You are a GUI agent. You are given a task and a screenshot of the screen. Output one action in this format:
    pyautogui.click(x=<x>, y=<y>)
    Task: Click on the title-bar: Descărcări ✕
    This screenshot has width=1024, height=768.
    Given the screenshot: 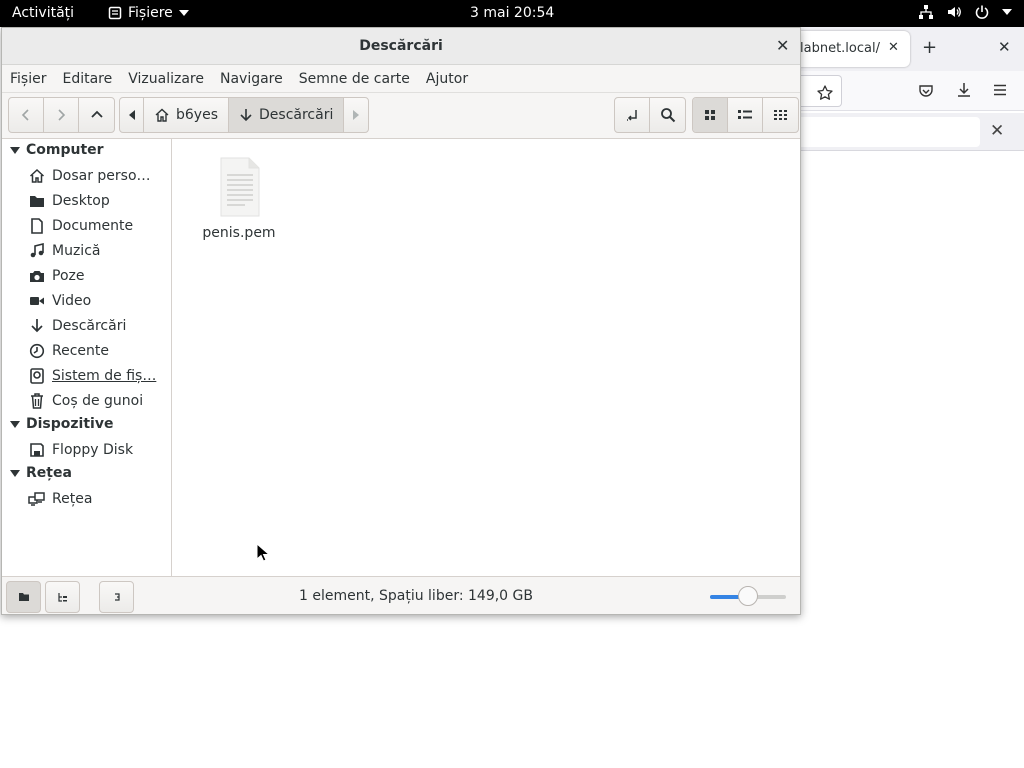 What is the action you would take?
    pyautogui.click(x=401, y=46)
    